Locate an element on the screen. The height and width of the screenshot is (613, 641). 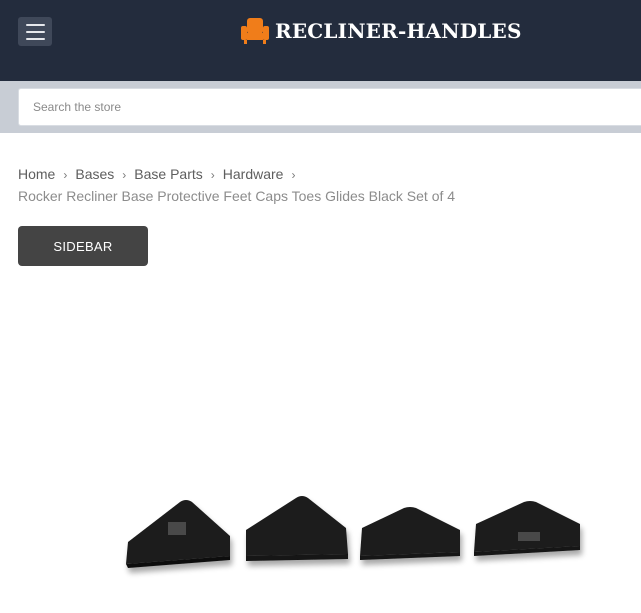
site-logo: RECLINER-HANDLES is located at coordinates (381, 31).